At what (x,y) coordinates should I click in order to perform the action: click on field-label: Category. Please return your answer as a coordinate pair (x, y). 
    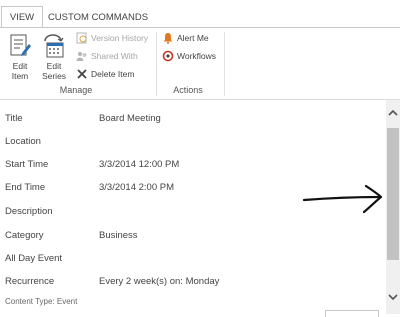
    Looking at the image, I should click on (24, 235).